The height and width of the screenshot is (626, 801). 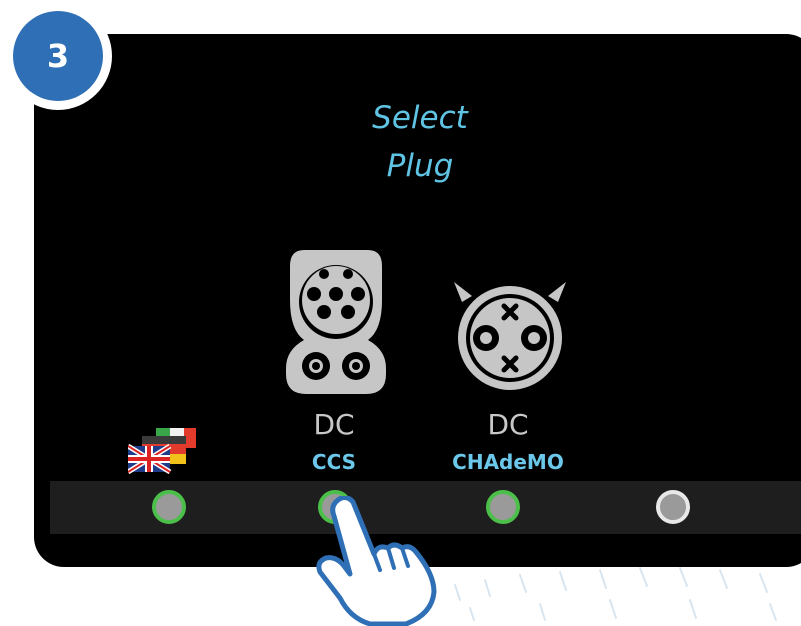 I want to click on chademo-plug-icon, so click(x=510, y=337).